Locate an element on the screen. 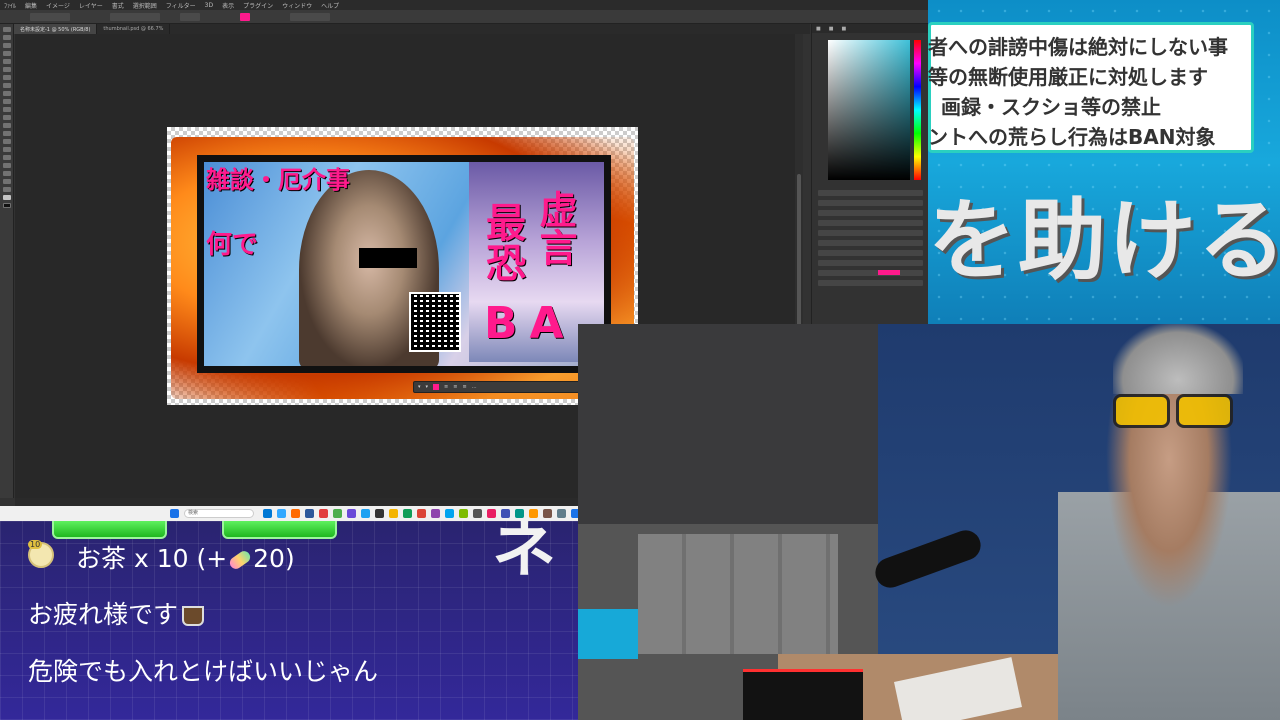  shape-tool-icon is located at coordinates (6, 173).